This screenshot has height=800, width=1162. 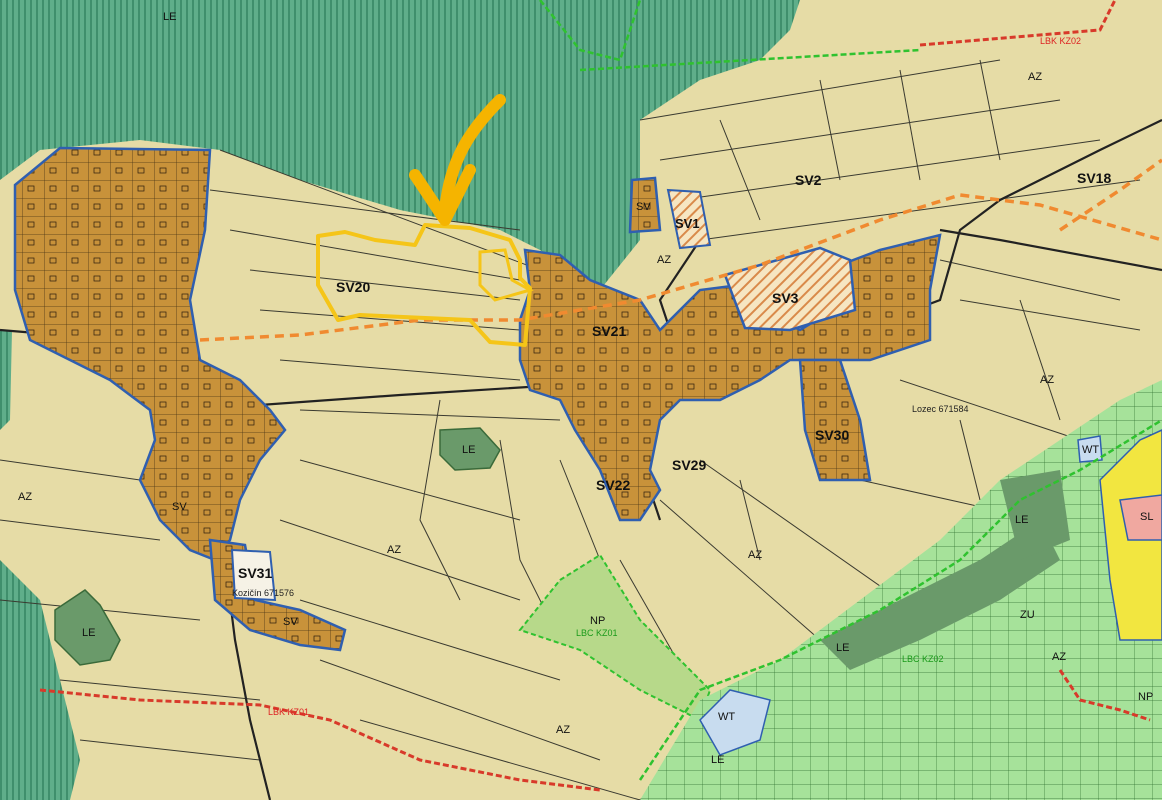 What do you see at coordinates (263, 593) in the screenshot?
I see `label-kozicin: Kozičín 671576` at bounding box center [263, 593].